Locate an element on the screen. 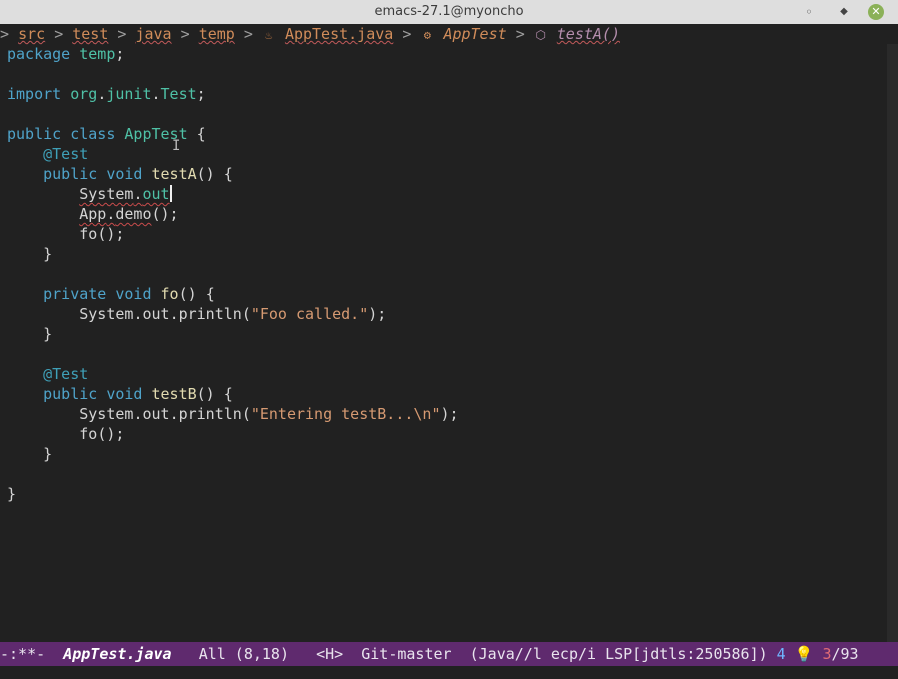 The image size is (898, 679). code-line: System.out.println("Foo called."); is located at coordinates (196, 314).